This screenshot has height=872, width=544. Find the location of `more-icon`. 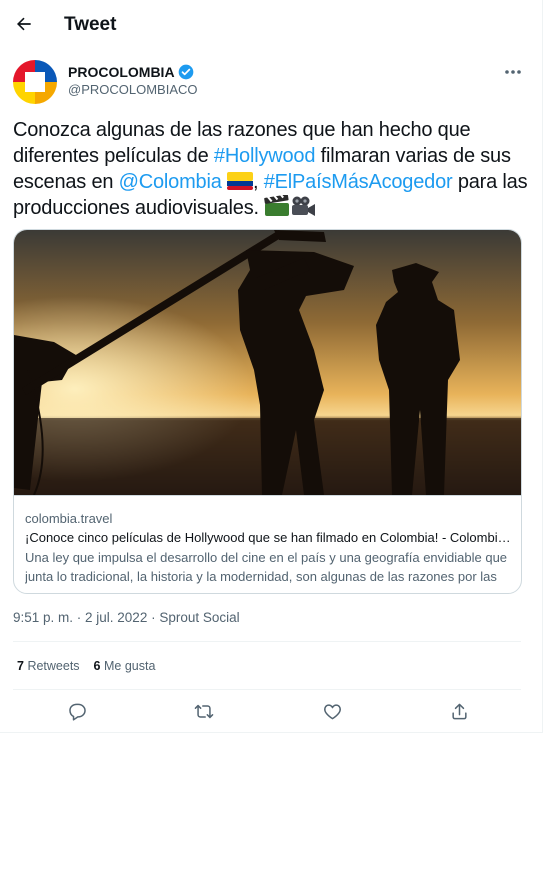

more-icon is located at coordinates (513, 72).